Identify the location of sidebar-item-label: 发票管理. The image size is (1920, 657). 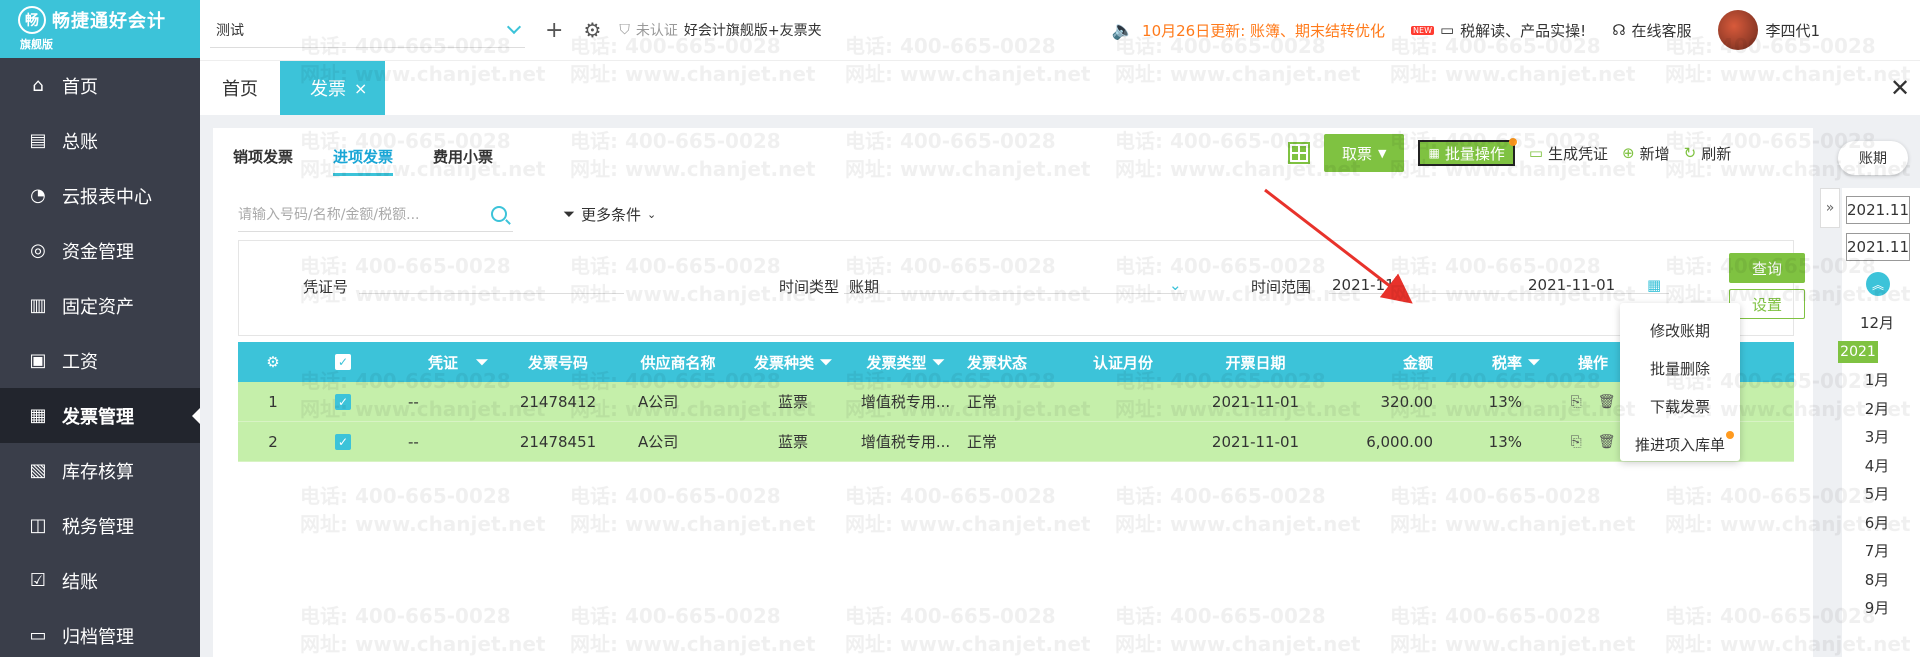
(98, 417).